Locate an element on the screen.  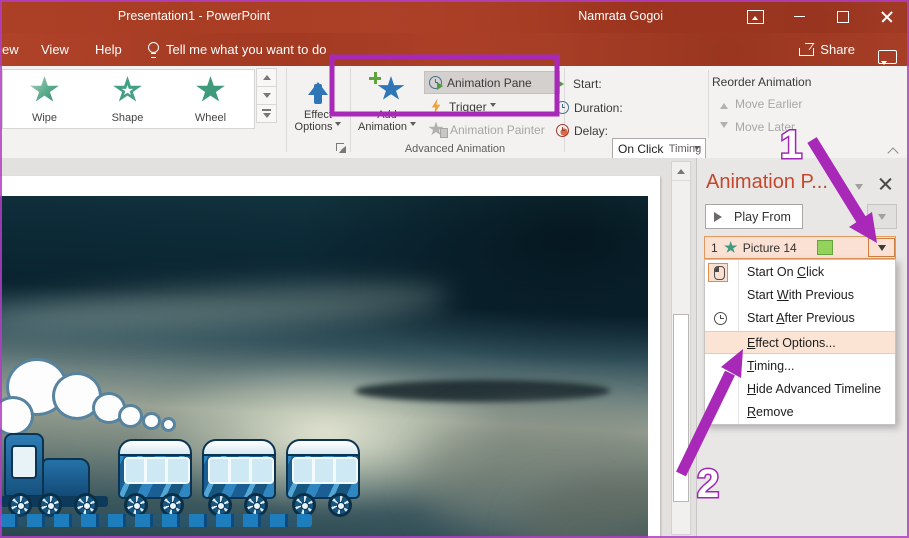
gallery-item-shape: Shape is located at coordinates (127, 99).